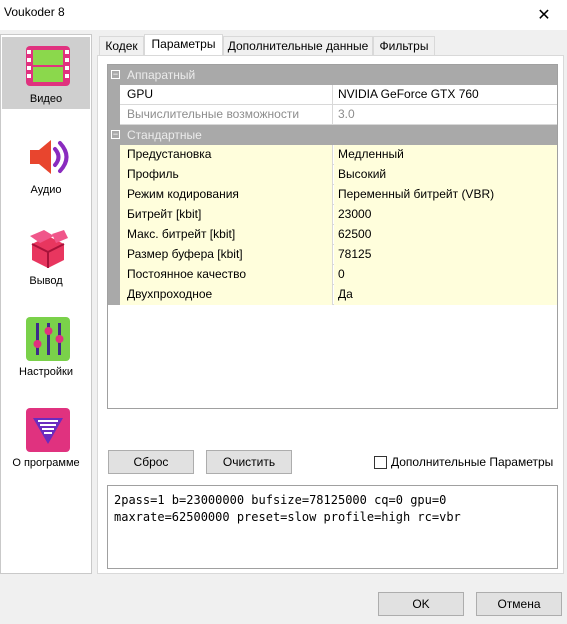  What do you see at coordinates (421, 604) in the screenshot?
I see `ok-button: OK` at bounding box center [421, 604].